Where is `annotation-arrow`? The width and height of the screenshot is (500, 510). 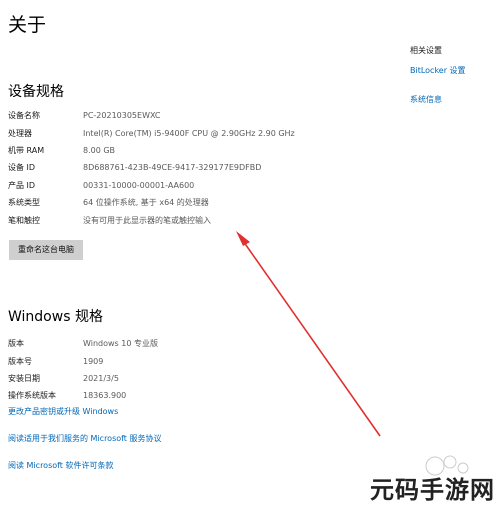
annotation-arrow is located at coordinates (308, 334).